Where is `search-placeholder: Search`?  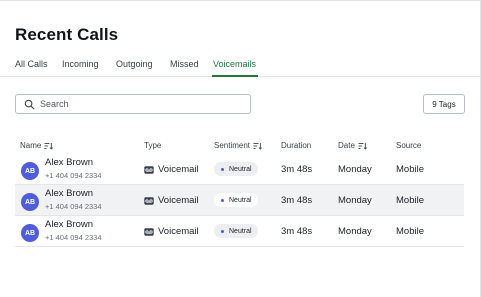 search-placeholder: Search is located at coordinates (54, 104).